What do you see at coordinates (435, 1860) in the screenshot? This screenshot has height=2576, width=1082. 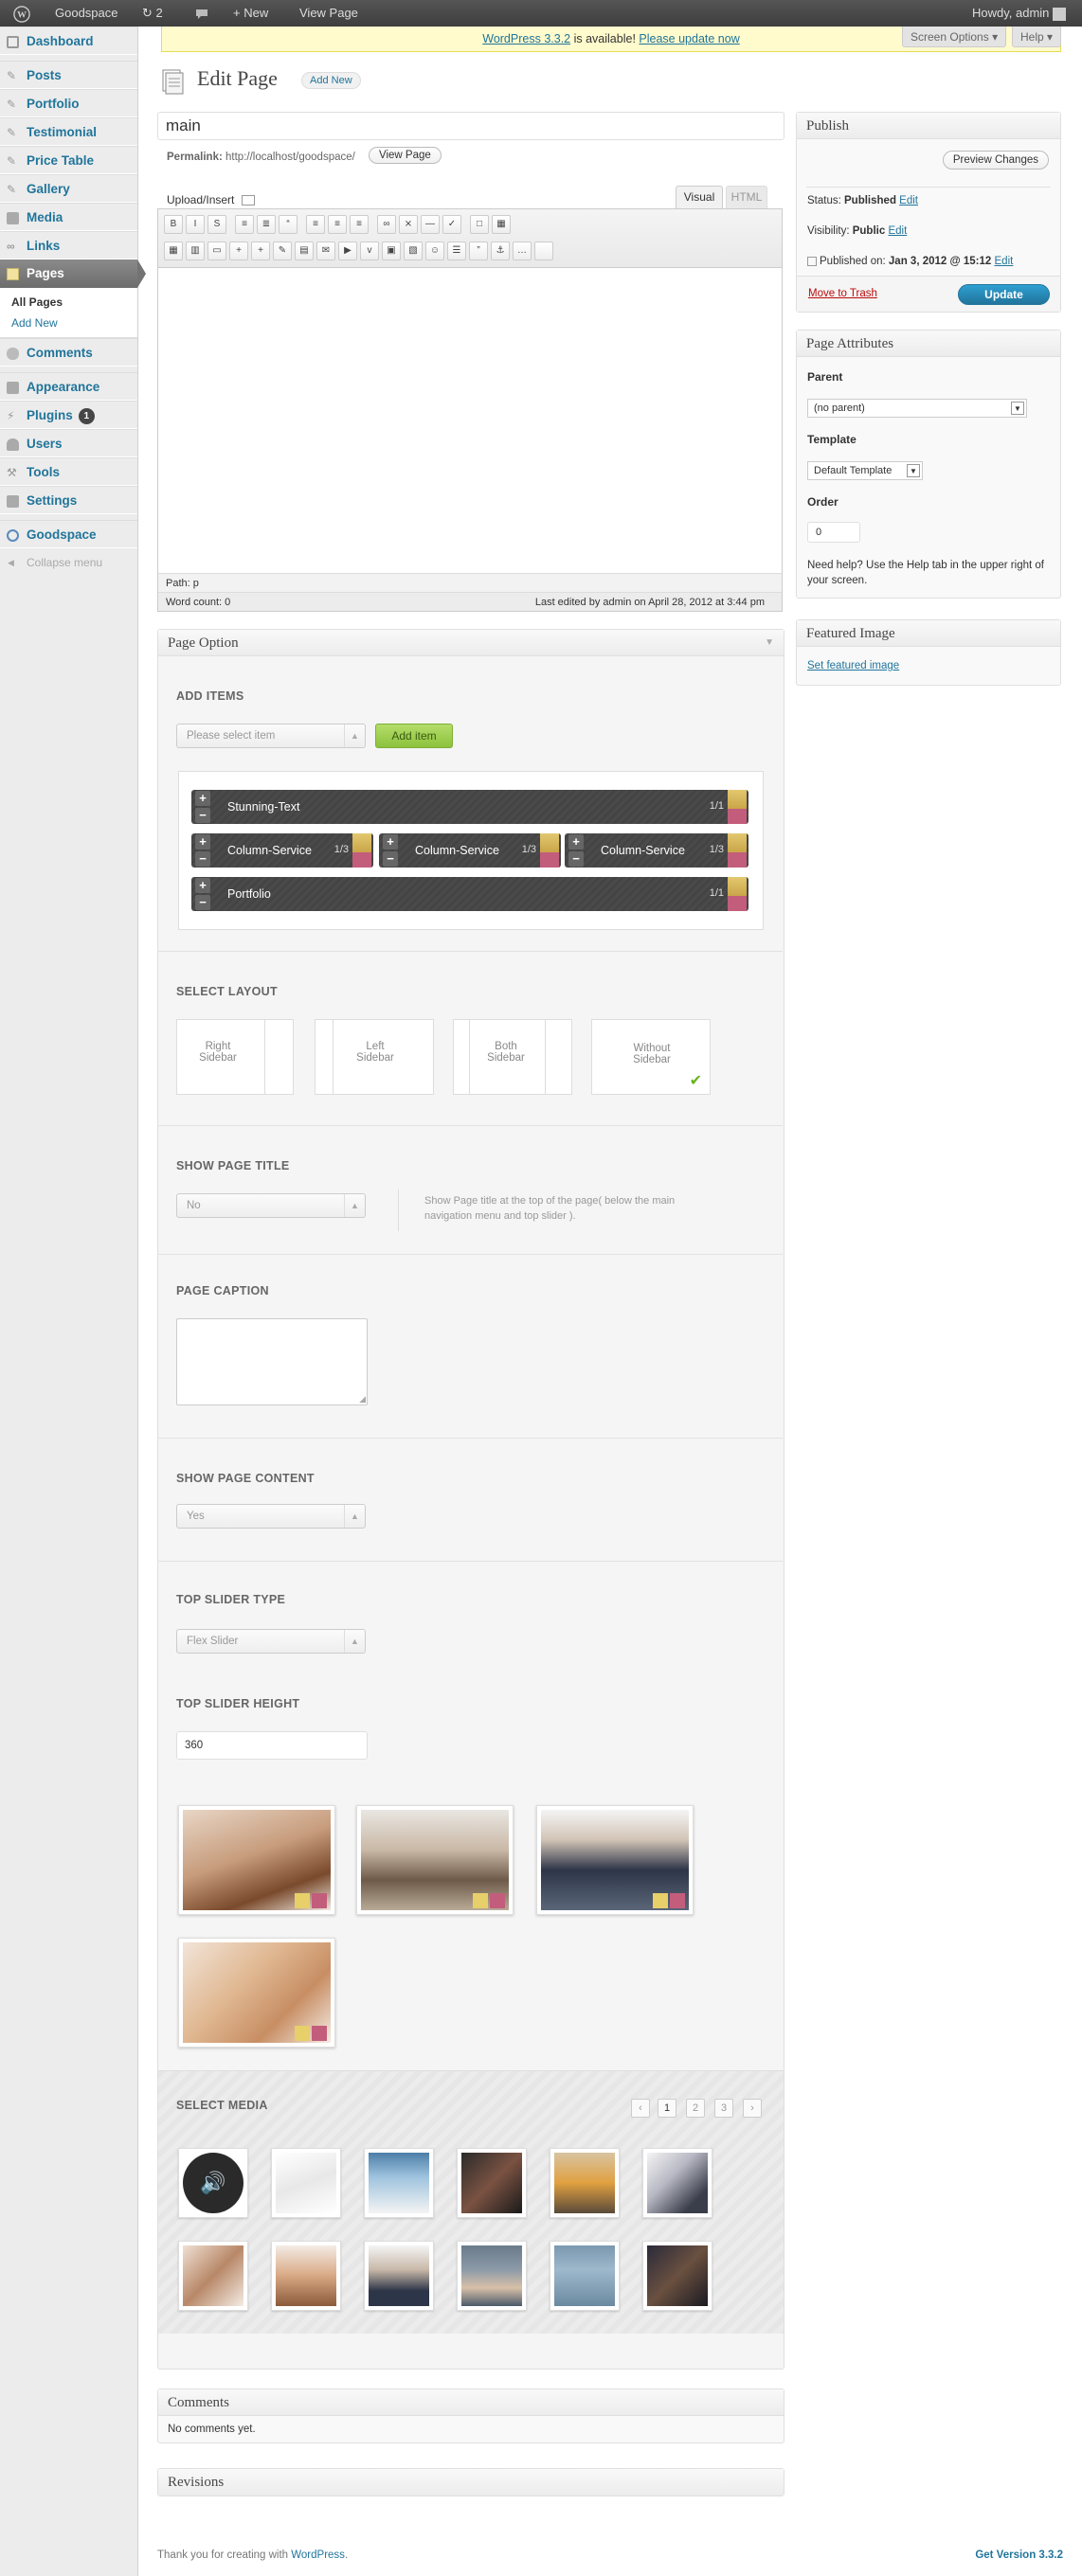 I see `slider-image` at bounding box center [435, 1860].